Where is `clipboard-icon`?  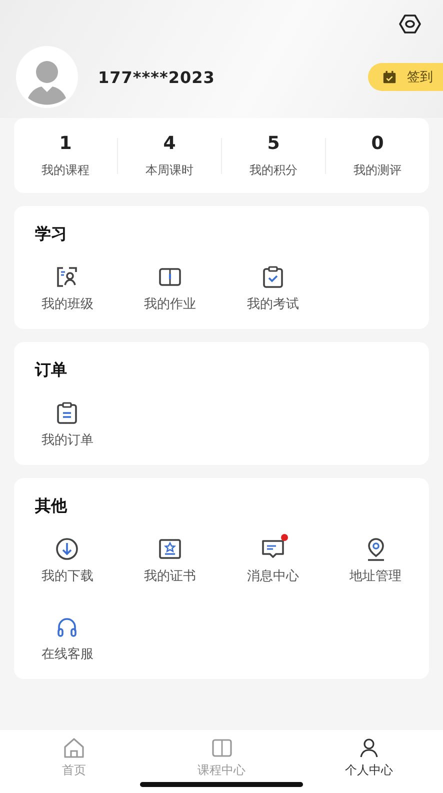
clipboard-icon is located at coordinates (67, 413).